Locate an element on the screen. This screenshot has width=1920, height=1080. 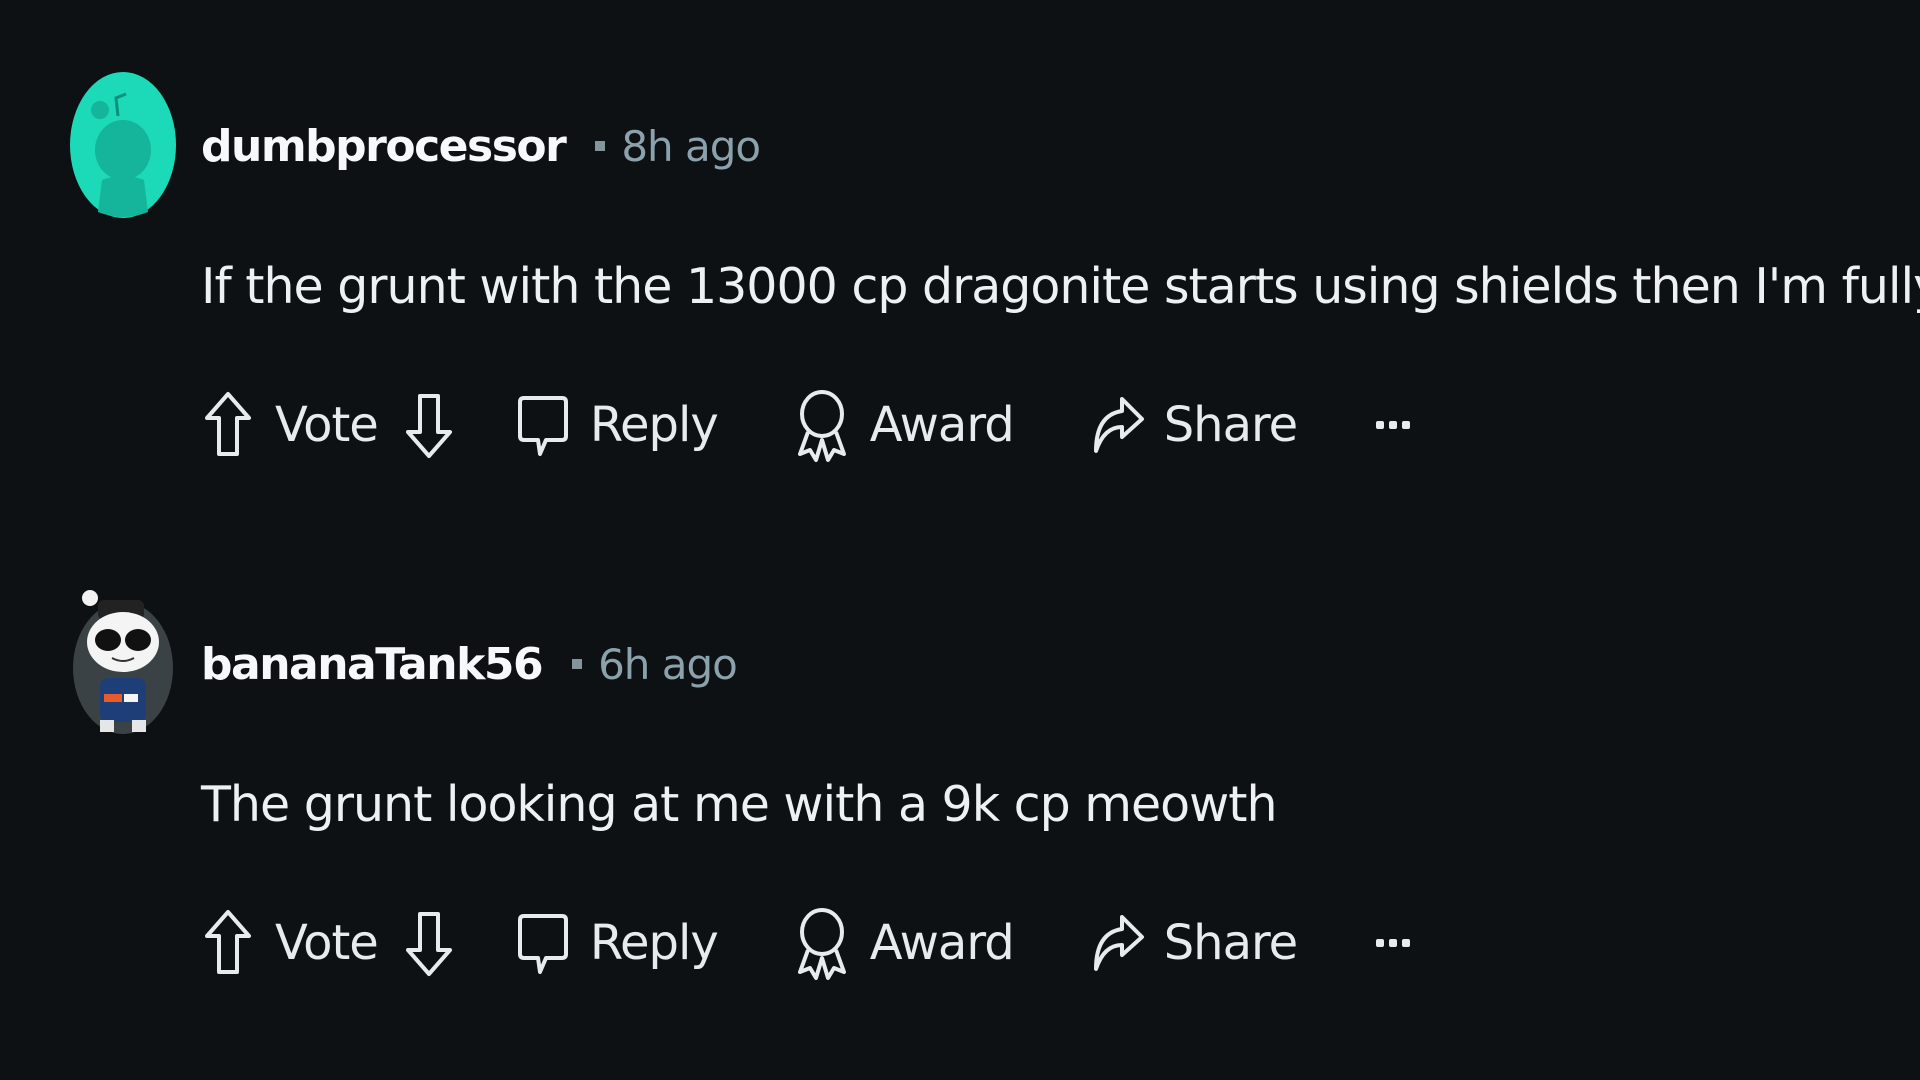
comment-meta: dumbprocessor 8h ago is located at coordinates (481, 146).